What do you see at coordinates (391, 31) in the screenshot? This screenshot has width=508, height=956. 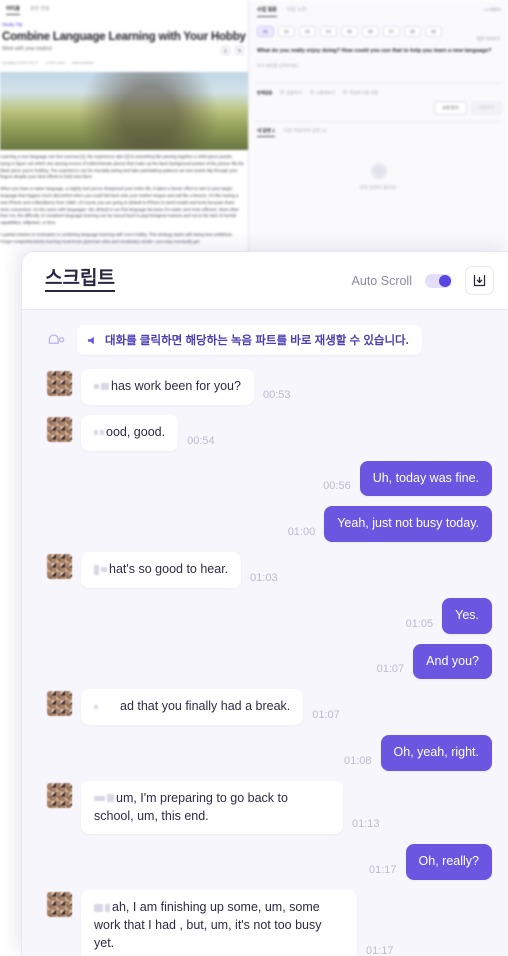 I see `background-chip-07: 07` at bounding box center [391, 31].